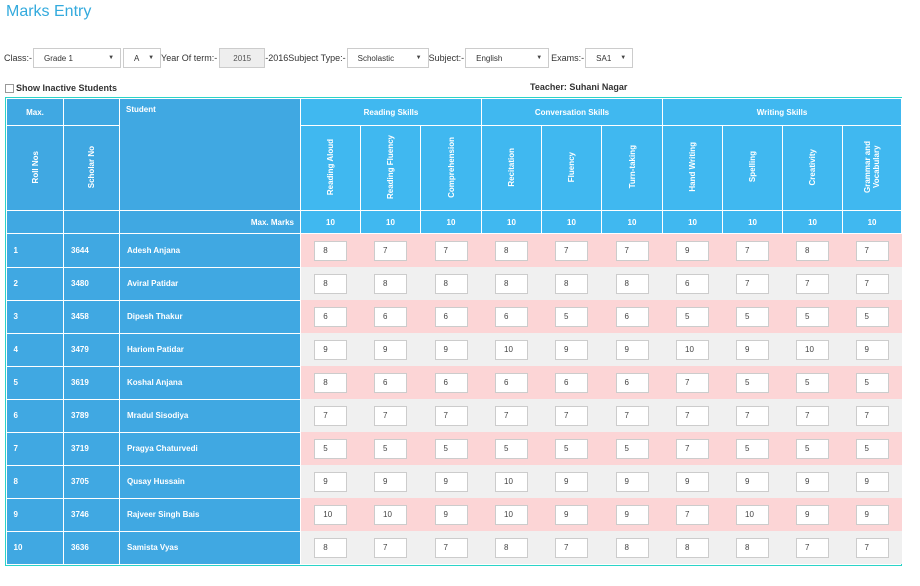 This screenshot has width=920, height=586. Describe the element at coordinates (61, 88) in the screenshot. I see `show-inactive-toggle: Show Inactive Students` at that location.